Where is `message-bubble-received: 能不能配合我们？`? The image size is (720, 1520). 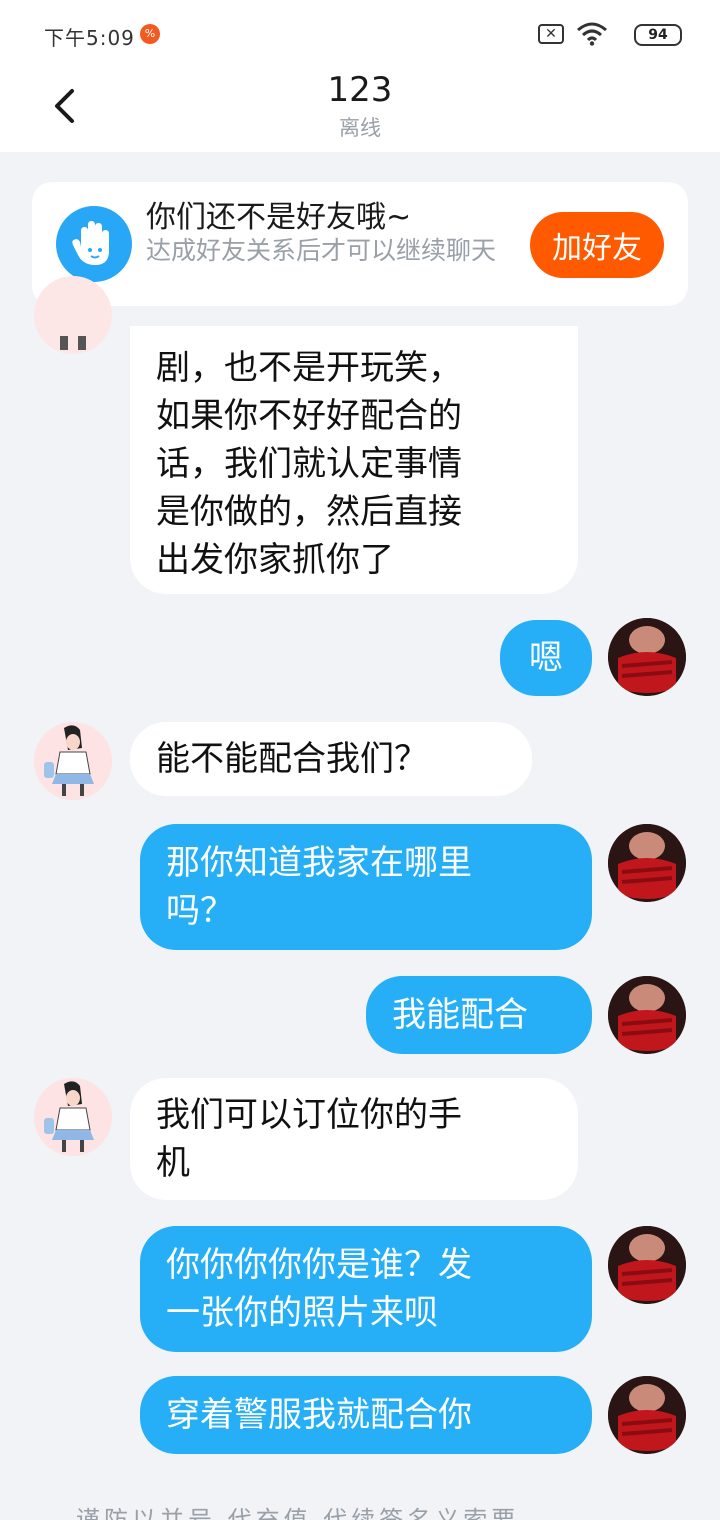
message-bubble-received: 能不能配合我们？ is located at coordinates (331, 759).